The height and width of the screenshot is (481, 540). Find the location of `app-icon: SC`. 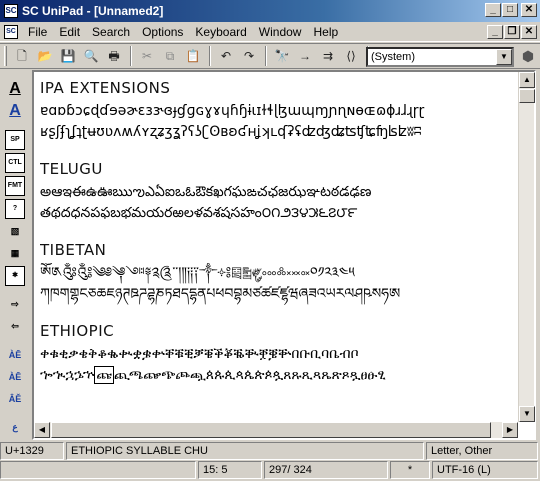

app-icon: SC is located at coordinates (11, 11).